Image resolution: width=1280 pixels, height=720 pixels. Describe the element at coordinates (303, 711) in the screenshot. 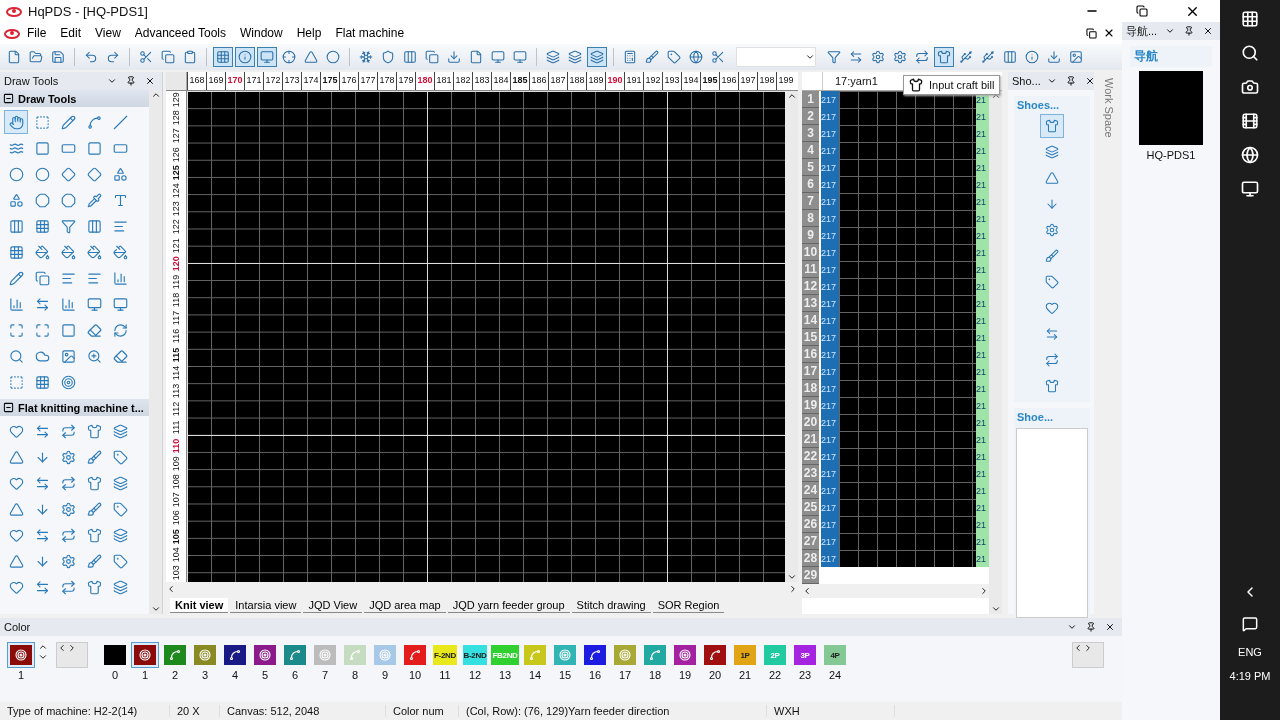

I see `status-text: Canvas: 512, 2048` at that location.